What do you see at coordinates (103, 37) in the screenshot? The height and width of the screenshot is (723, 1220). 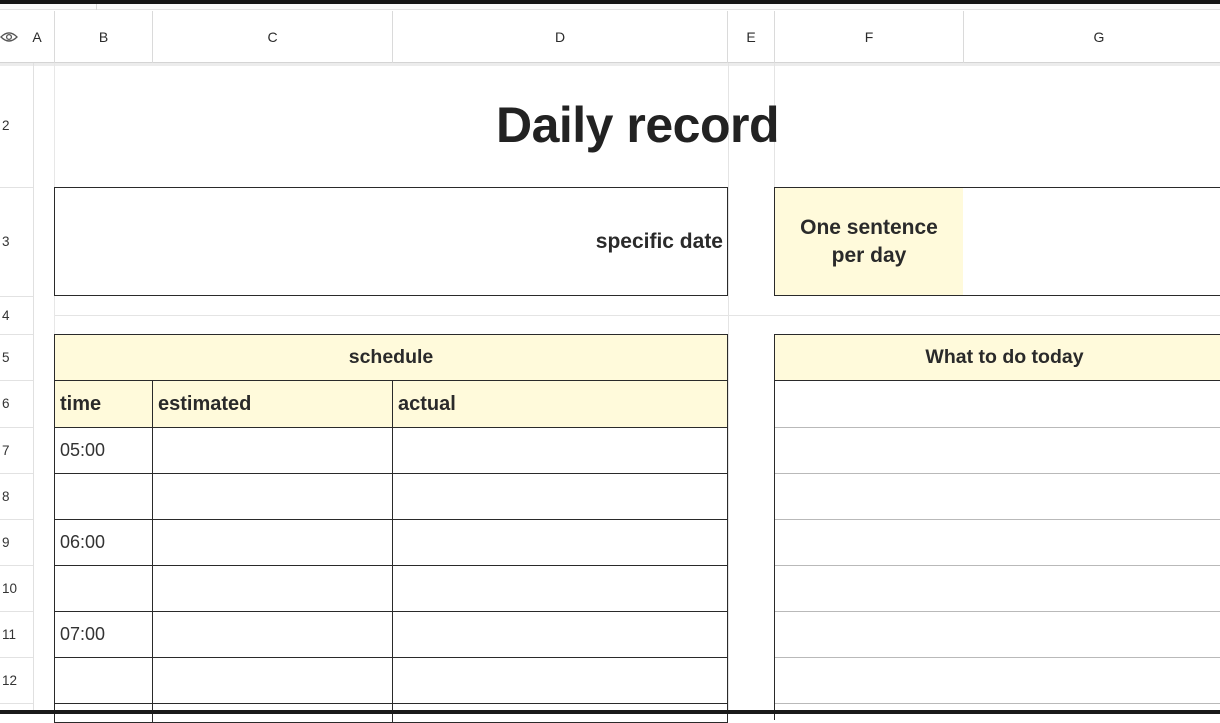 I see `column-header-b: B` at bounding box center [103, 37].